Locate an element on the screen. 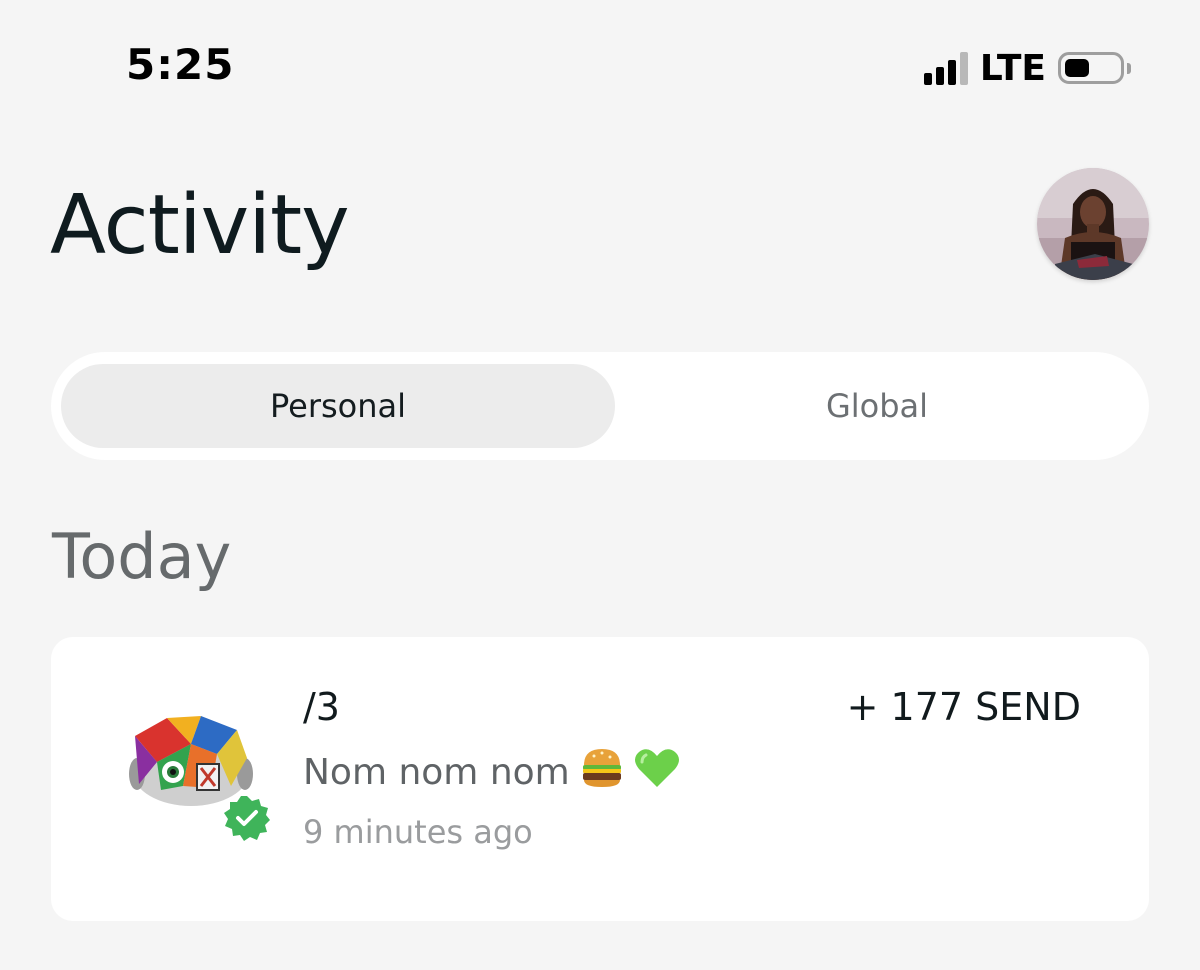 This screenshot has height=970, width=1200. tab-personal: Personal is located at coordinates (338, 406).